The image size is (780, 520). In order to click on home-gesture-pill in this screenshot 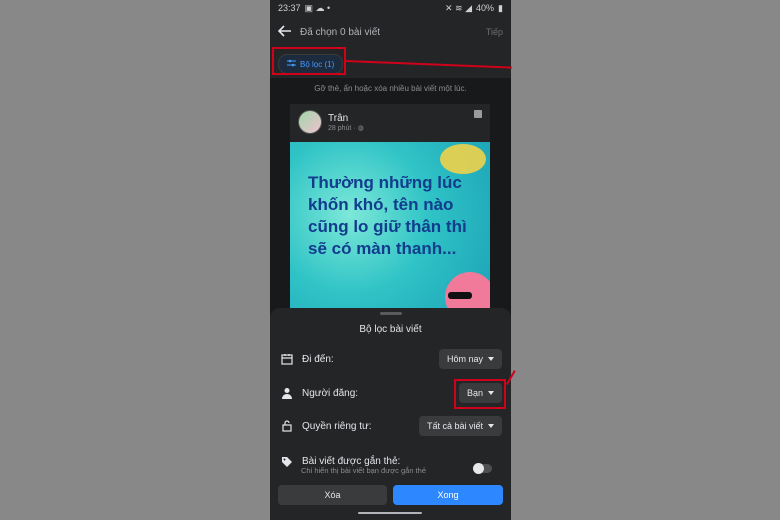, I will do `click(390, 513)`.